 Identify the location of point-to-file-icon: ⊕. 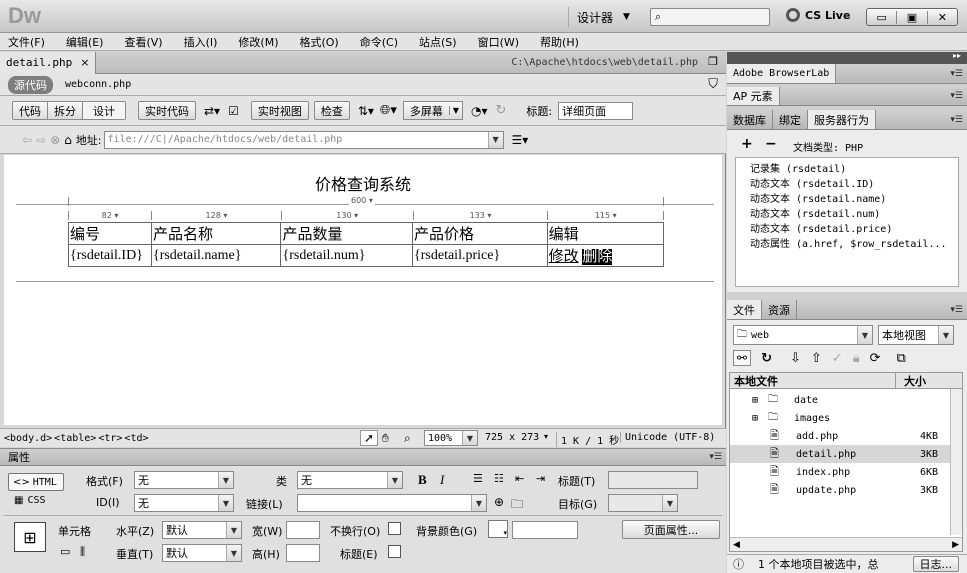
(499, 502).